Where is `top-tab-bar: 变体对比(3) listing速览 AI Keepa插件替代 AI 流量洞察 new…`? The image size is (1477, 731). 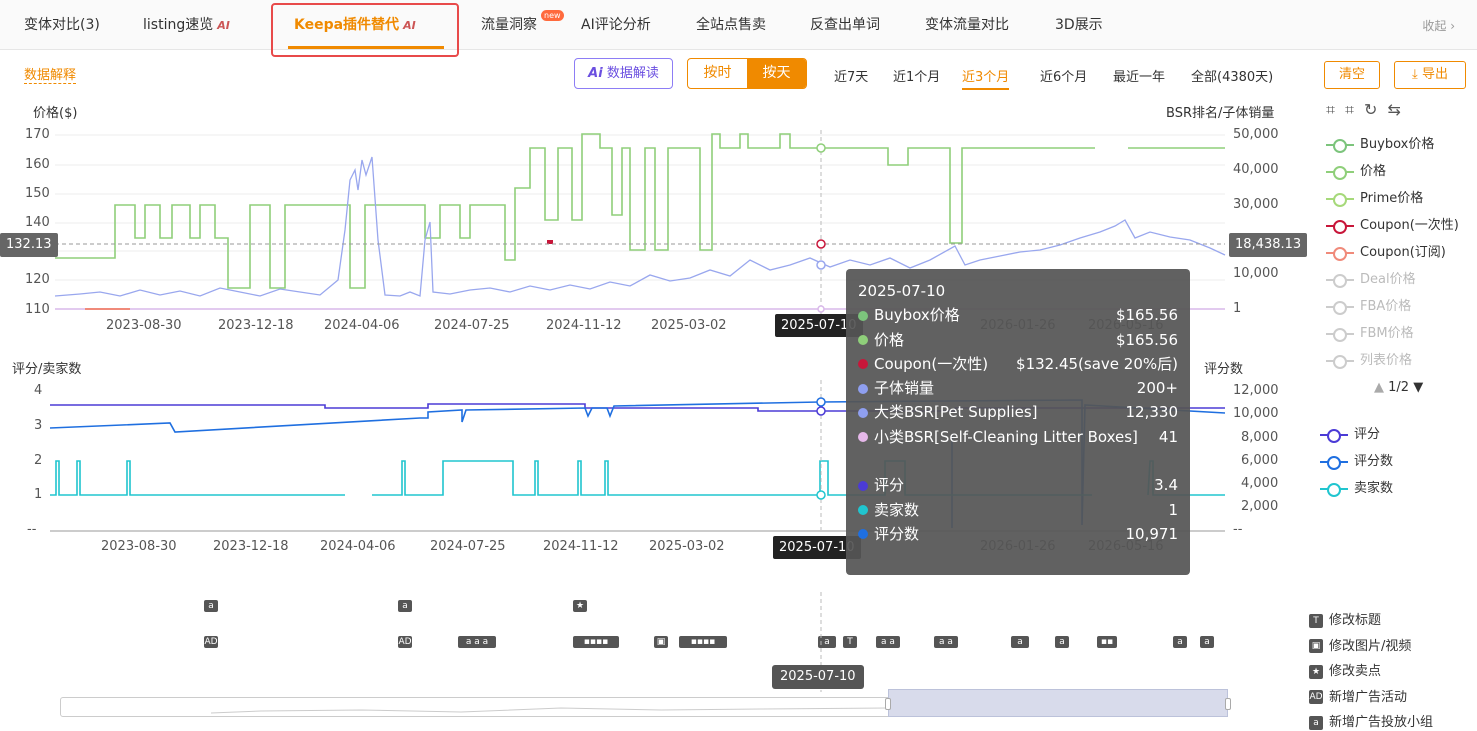 top-tab-bar: 变体对比(3) listing速览 AI Keepa插件替代 AI 流量洞察 new… is located at coordinates (738, 25).